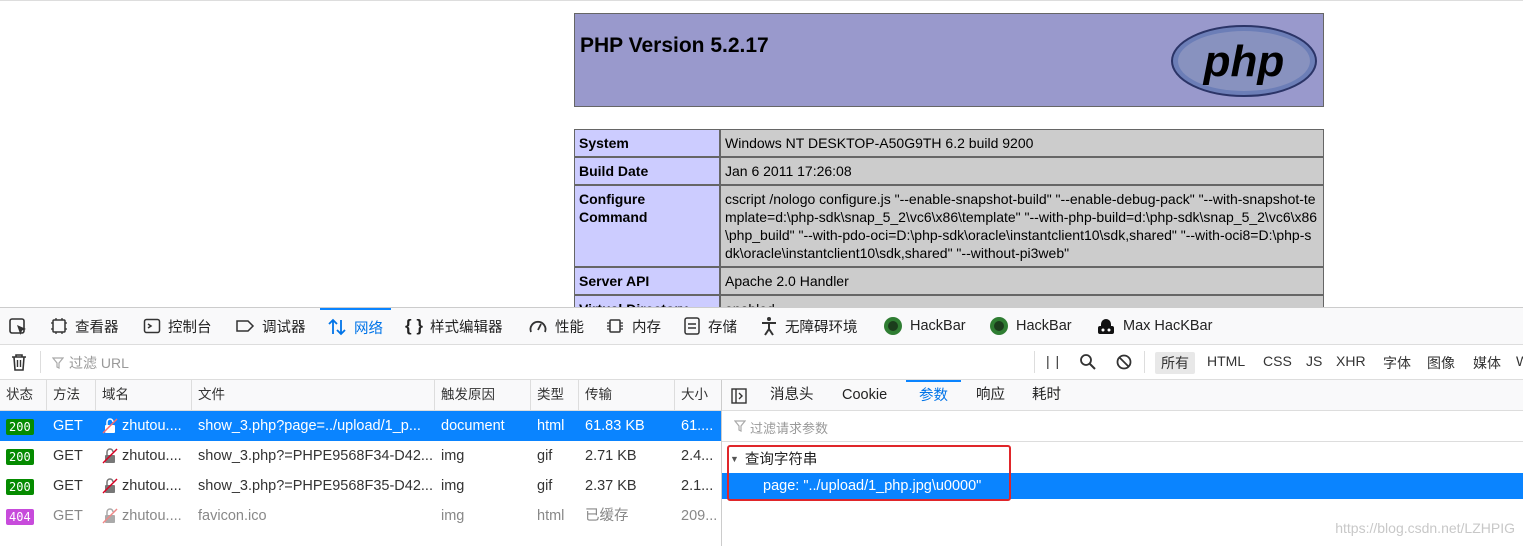 The height and width of the screenshot is (546, 1523). I want to click on status-badge: 404, so click(20, 517).